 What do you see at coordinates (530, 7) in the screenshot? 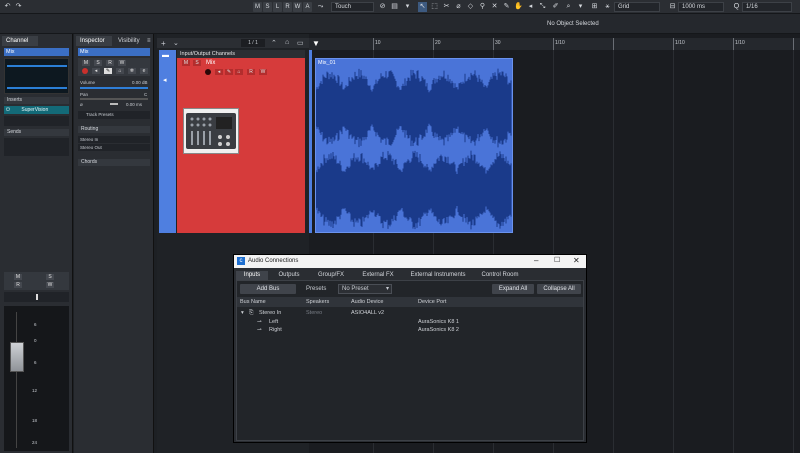
I see `speaker-tool-icon: ◂` at bounding box center [530, 7].